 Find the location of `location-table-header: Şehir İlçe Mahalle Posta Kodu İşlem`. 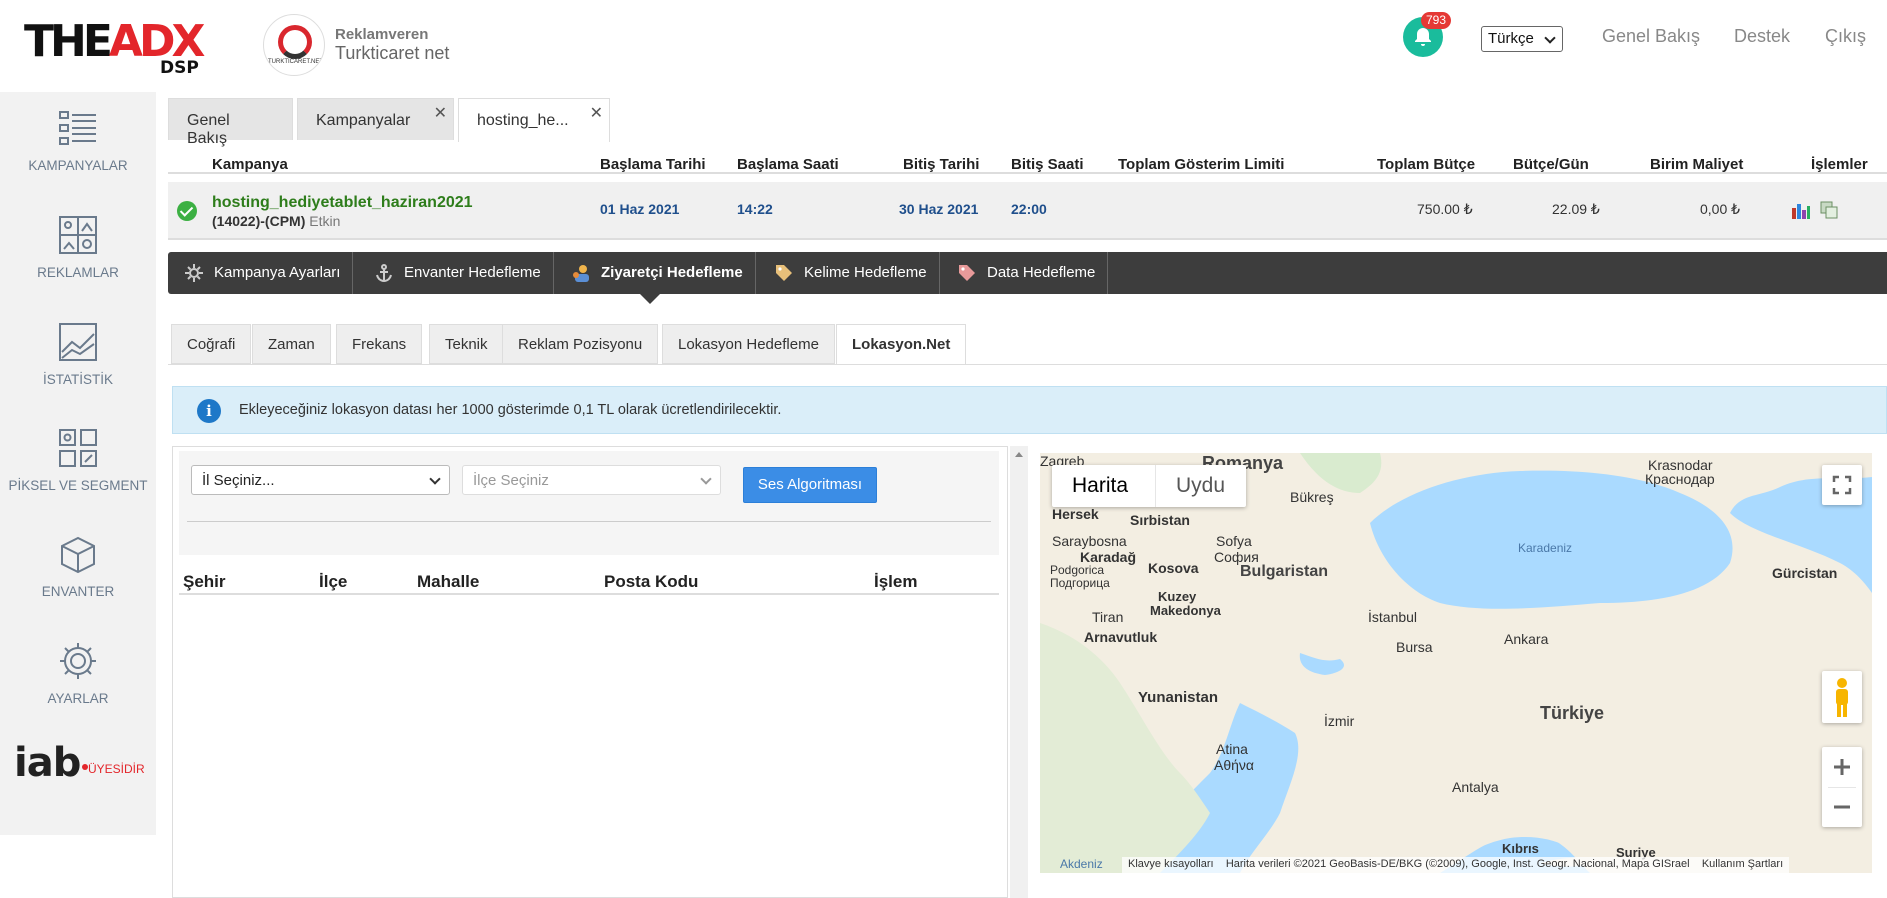

location-table-header: Şehir İlçe Mahalle Posta Kodu İşlem is located at coordinates (589, 580).